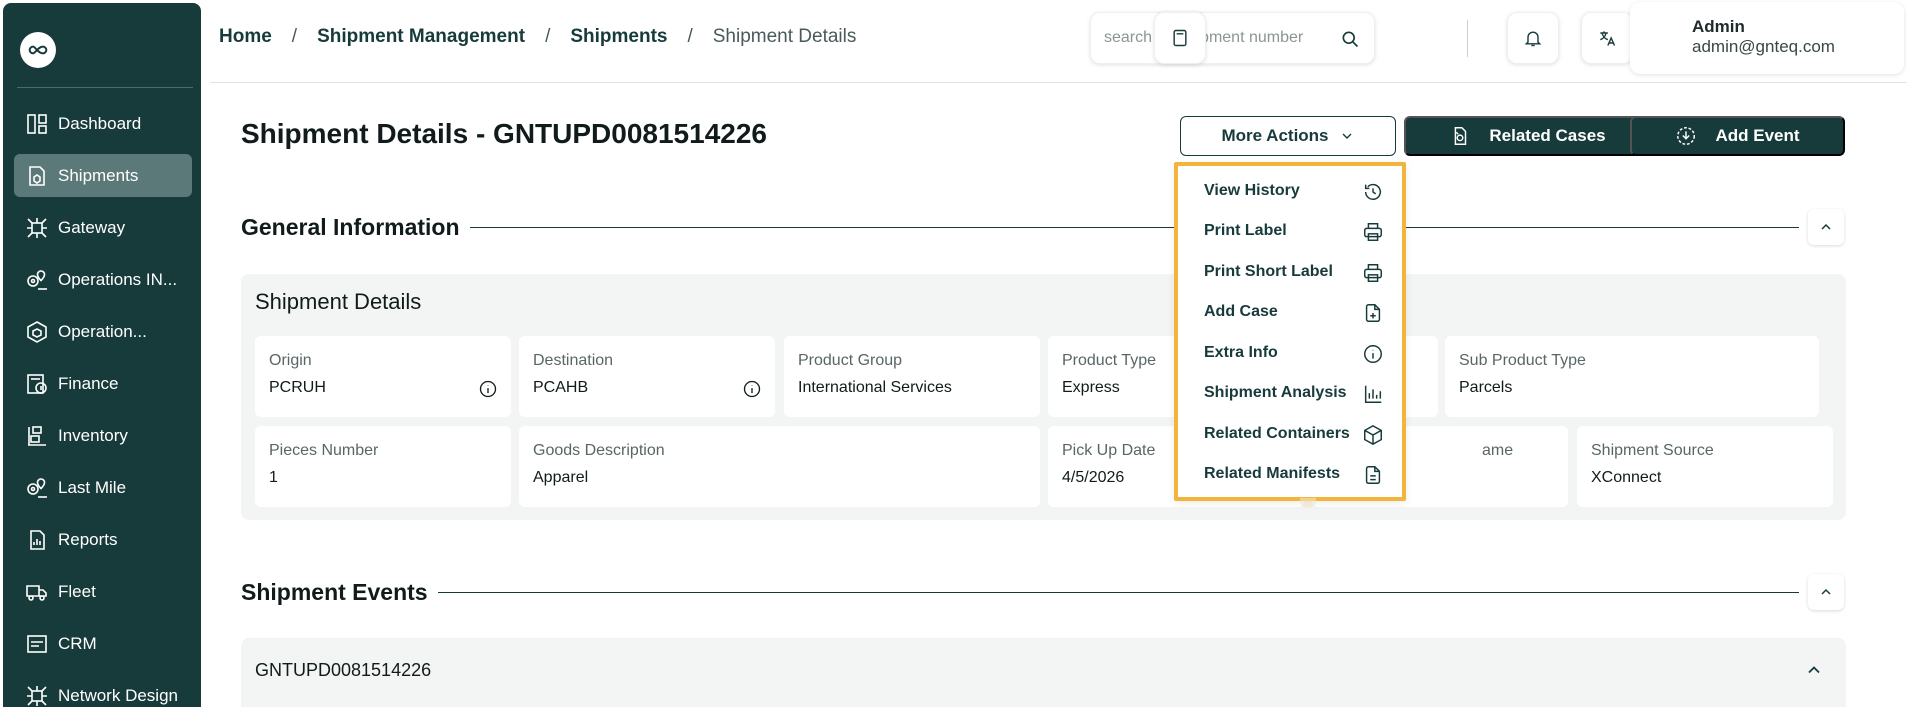 Image resolution: width=1907 pixels, height=707 pixels. Describe the element at coordinates (1350, 39) in the screenshot. I see `search-icon` at that location.